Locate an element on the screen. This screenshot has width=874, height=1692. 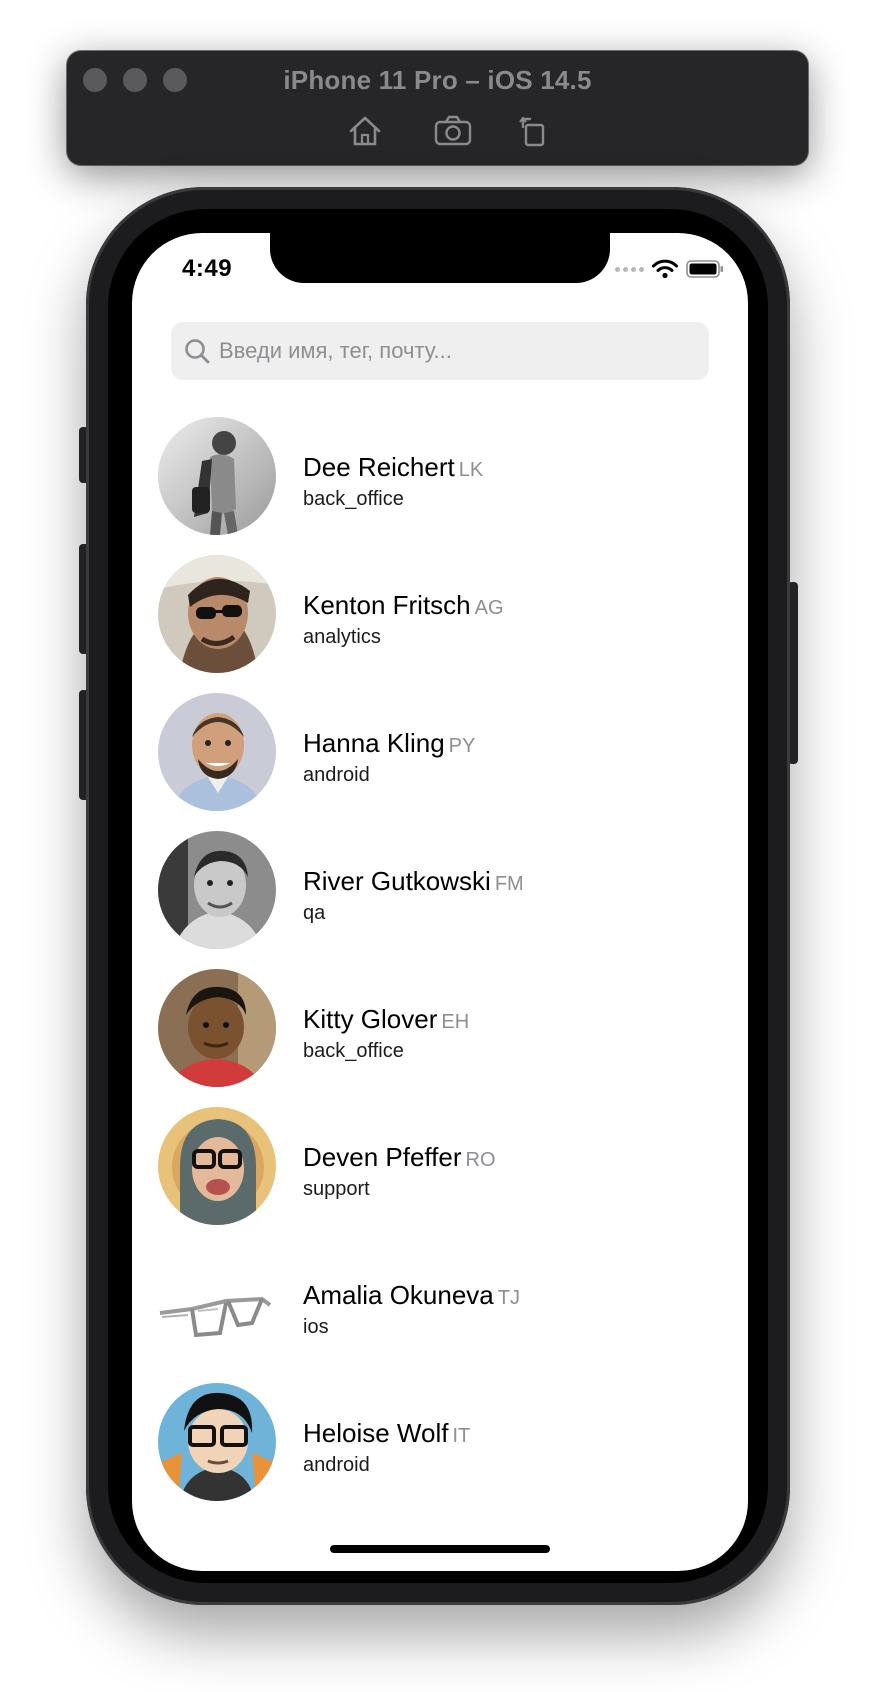
status-icons is located at coordinates (669, 269).